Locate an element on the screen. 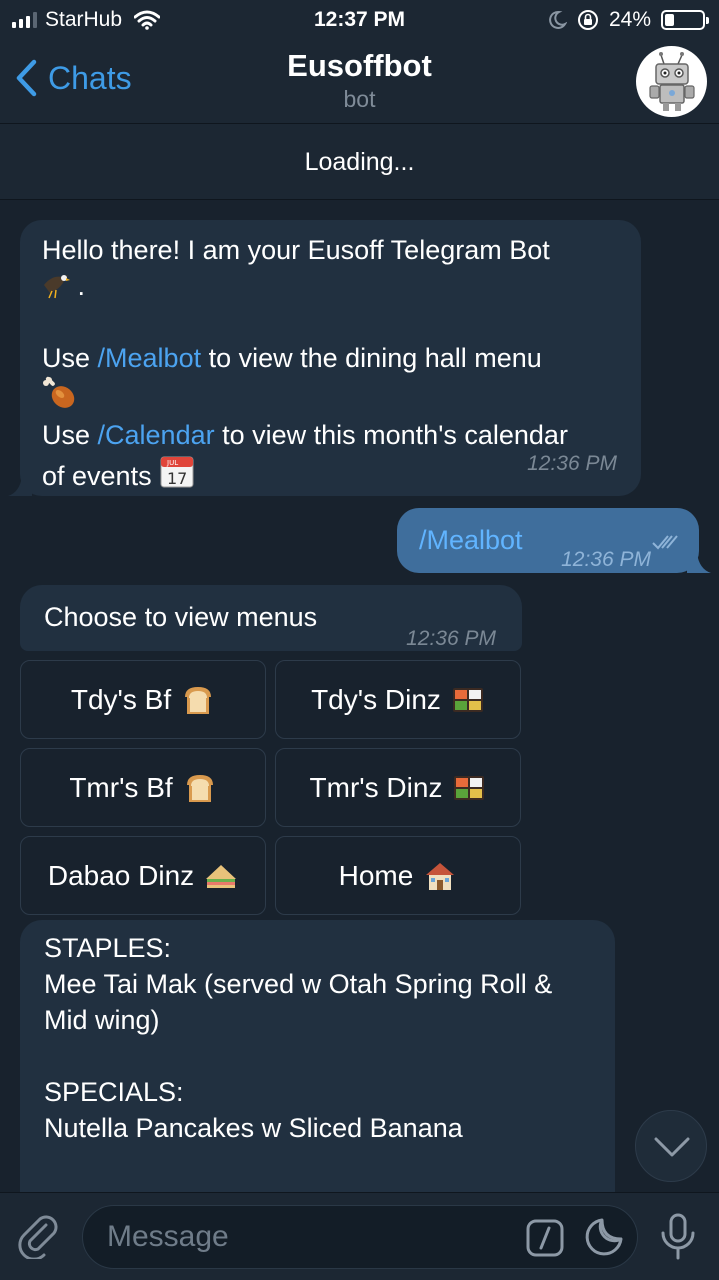  events-text: of events is located at coordinates (97, 476).